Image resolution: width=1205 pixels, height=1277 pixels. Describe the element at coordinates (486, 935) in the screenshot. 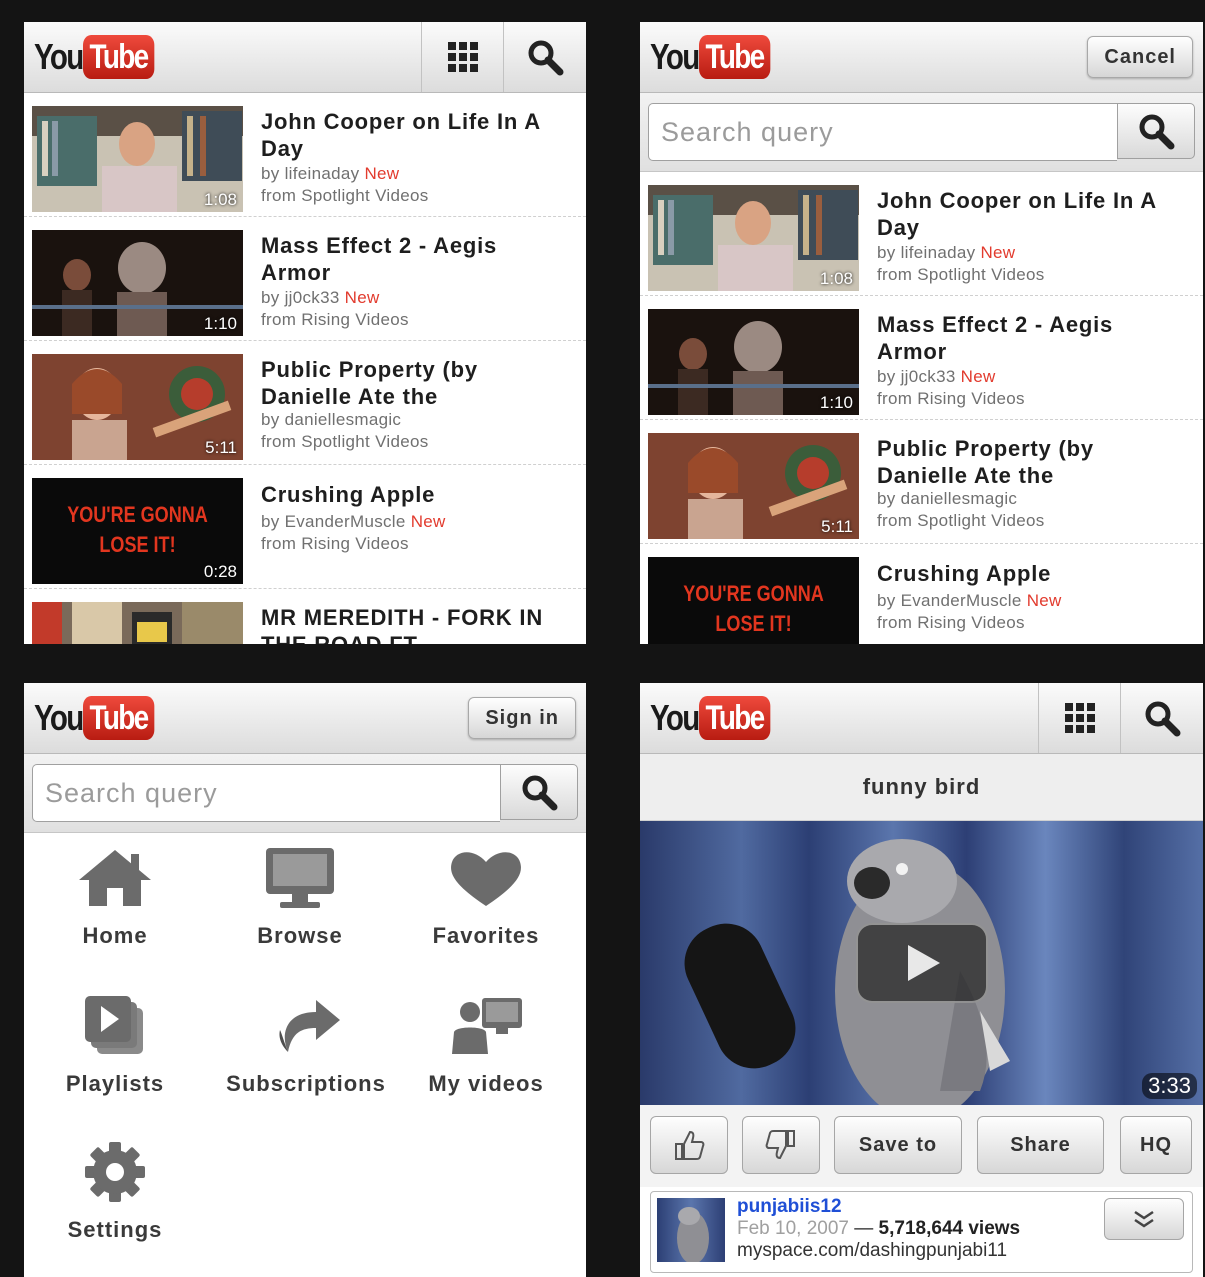

I see `menu-item-label: Favorites` at that location.